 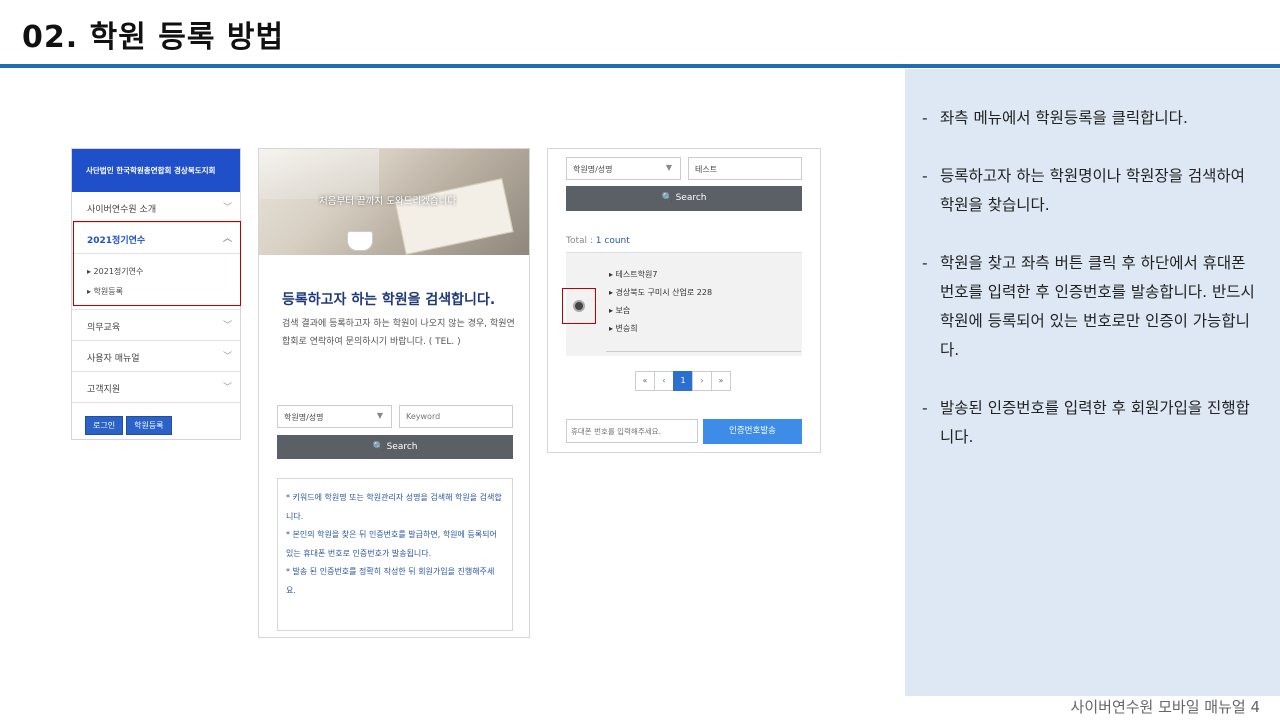 I want to click on hero-image: 처음부터 끝까지 도와드리겠습니다, so click(x=394, y=202).